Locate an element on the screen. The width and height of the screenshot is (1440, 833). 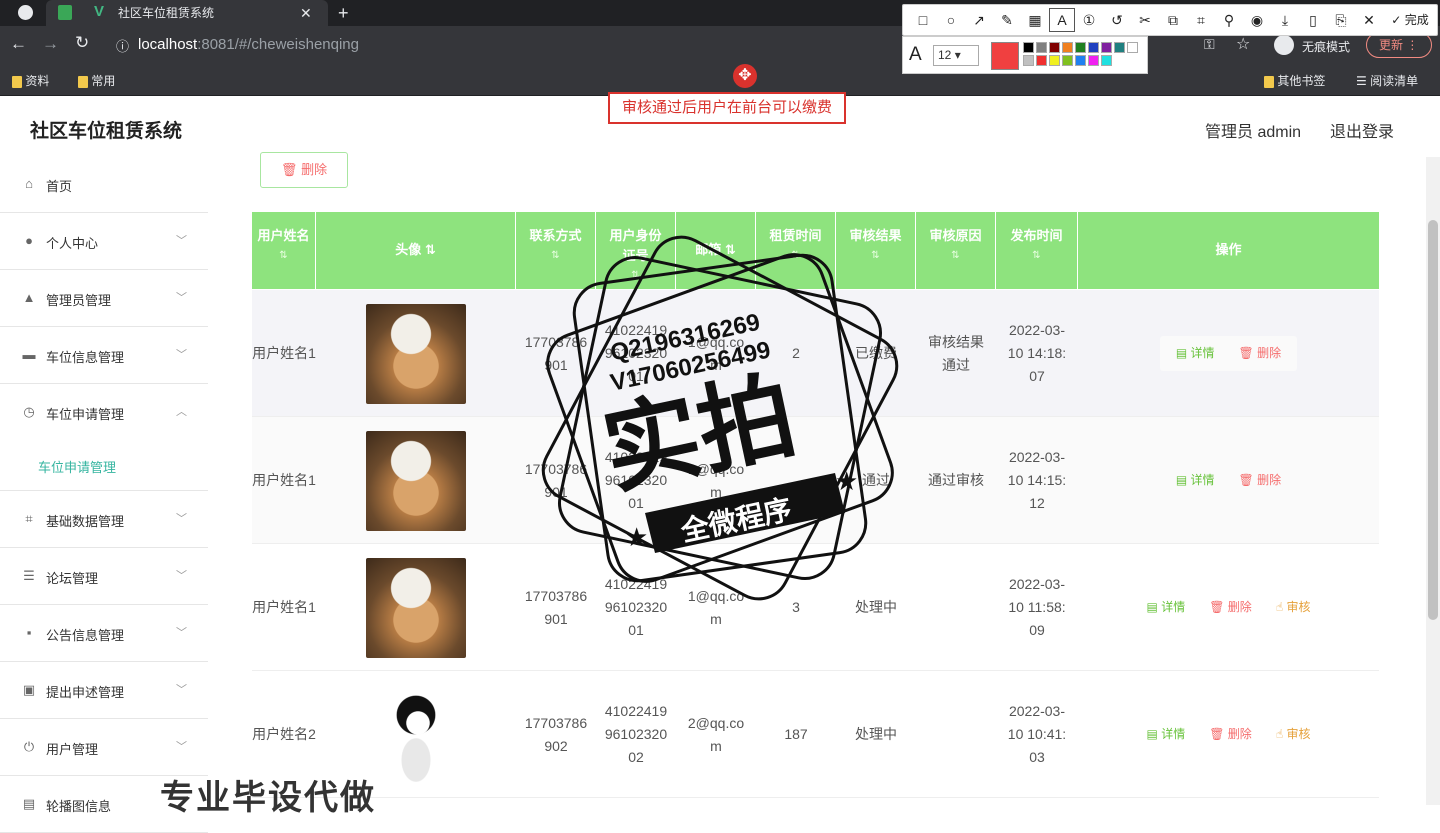
number-tool-icon: ① is located at coordinates (1089, 20).